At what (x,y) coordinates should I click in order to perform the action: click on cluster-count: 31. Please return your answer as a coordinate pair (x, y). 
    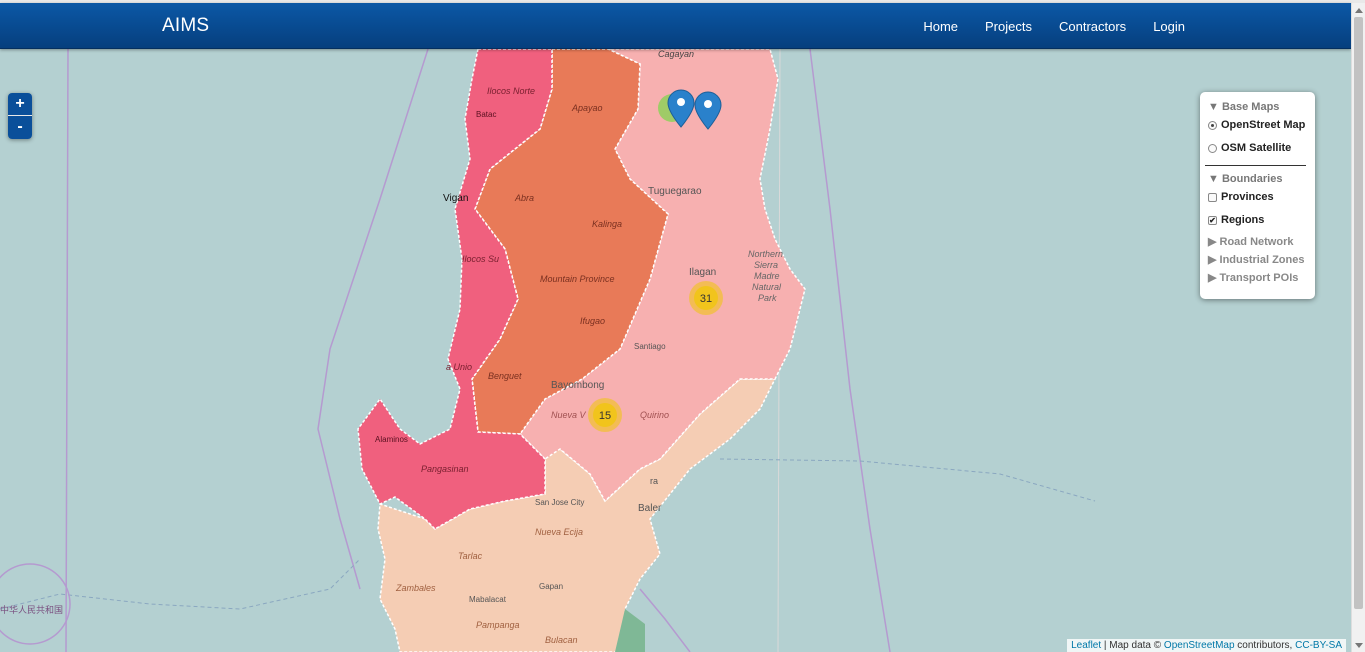
    Looking at the image, I should click on (706, 299).